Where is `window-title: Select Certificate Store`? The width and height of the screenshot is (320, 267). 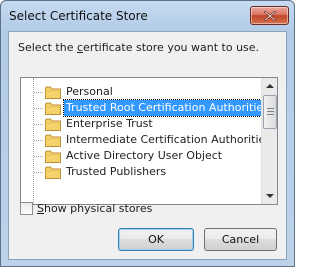
window-title: Select Certificate Store is located at coordinates (78, 16).